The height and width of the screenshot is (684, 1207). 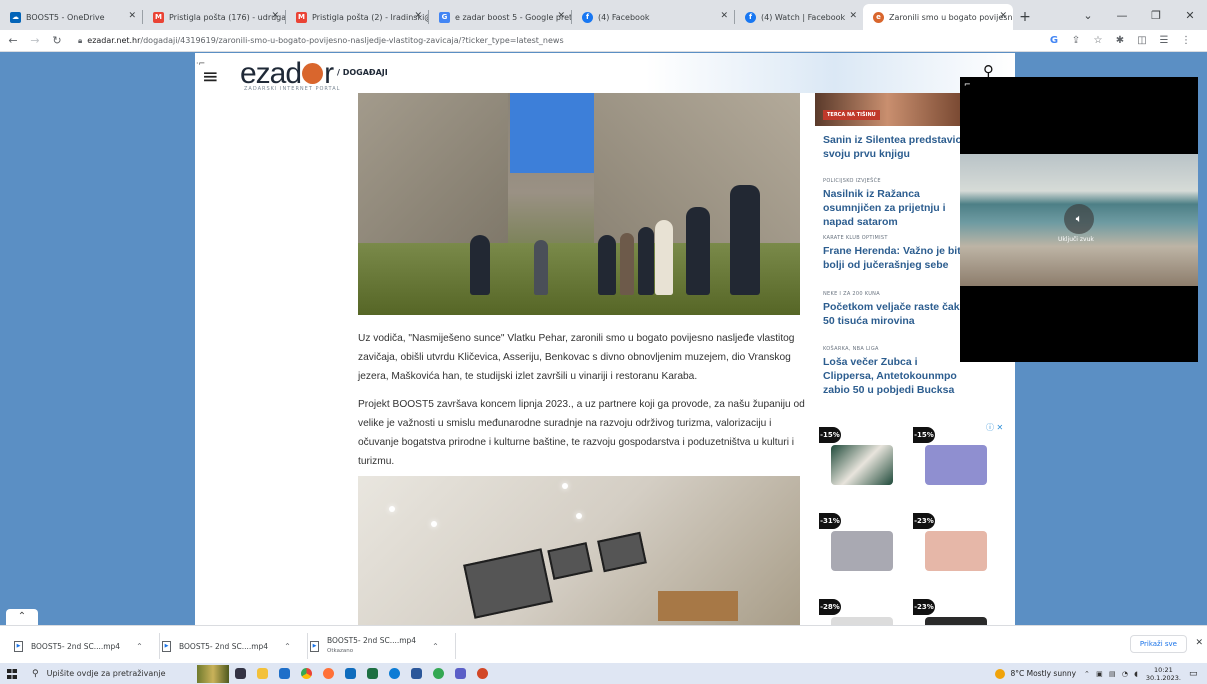 What do you see at coordinates (1122, 15) in the screenshot?
I see `minimize-button: —` at bounding box center [1122, 15].